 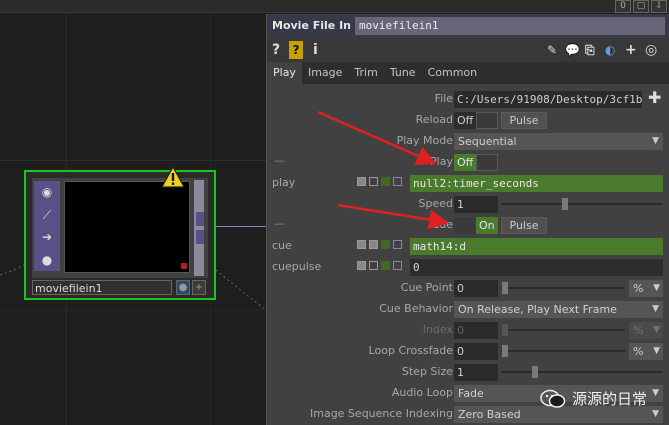 I want to click on param-label: Step Size, so click(x=427, y=371).